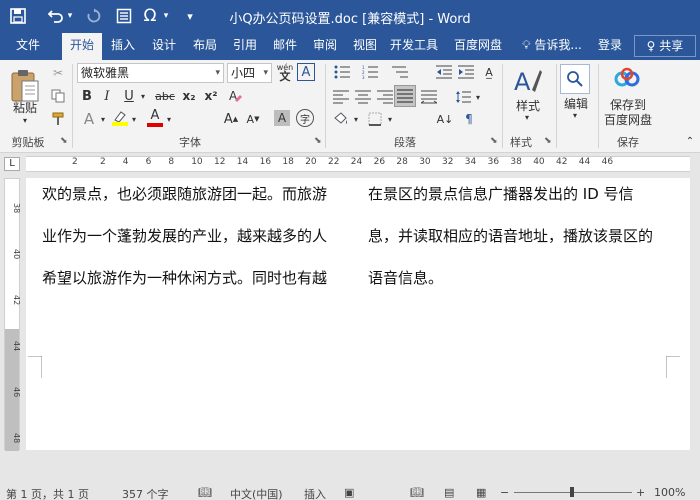 The width and height of the screenshot is (700, 500). I want to click on word-count: 357 个字, so click(145, 493).